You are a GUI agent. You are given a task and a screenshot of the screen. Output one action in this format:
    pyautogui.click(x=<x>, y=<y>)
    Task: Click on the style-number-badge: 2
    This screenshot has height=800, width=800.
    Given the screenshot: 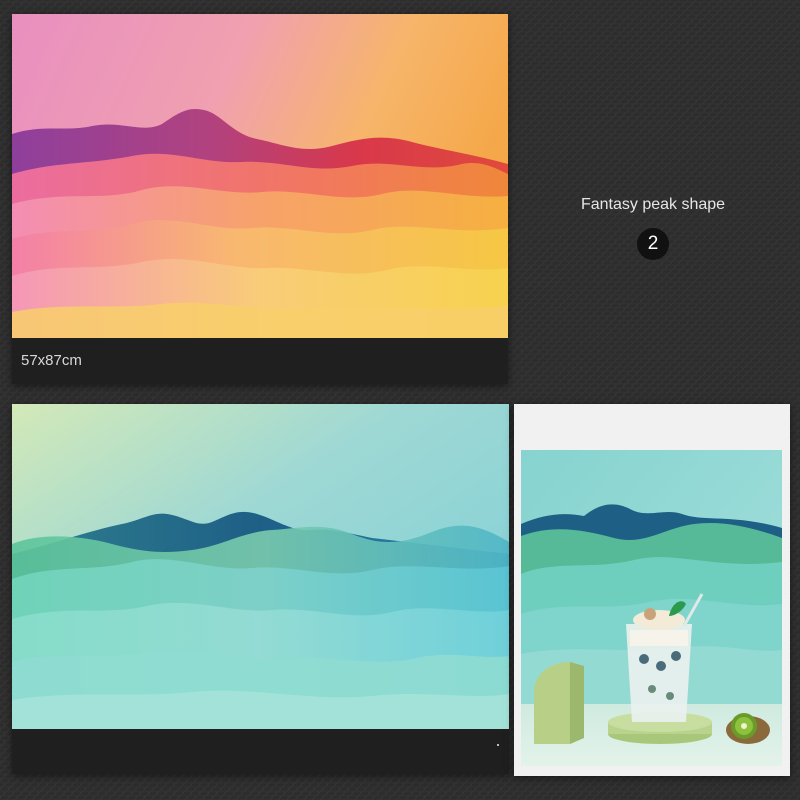 What is the action you would take?
    pyautogui.click(x=653, y=244)
    